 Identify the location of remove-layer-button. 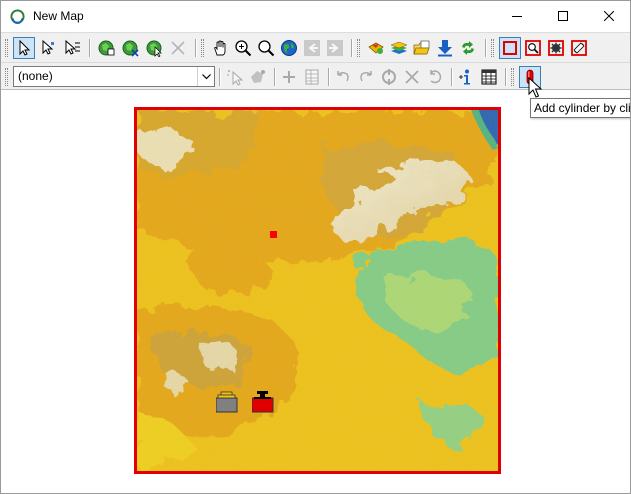
(130, 48).